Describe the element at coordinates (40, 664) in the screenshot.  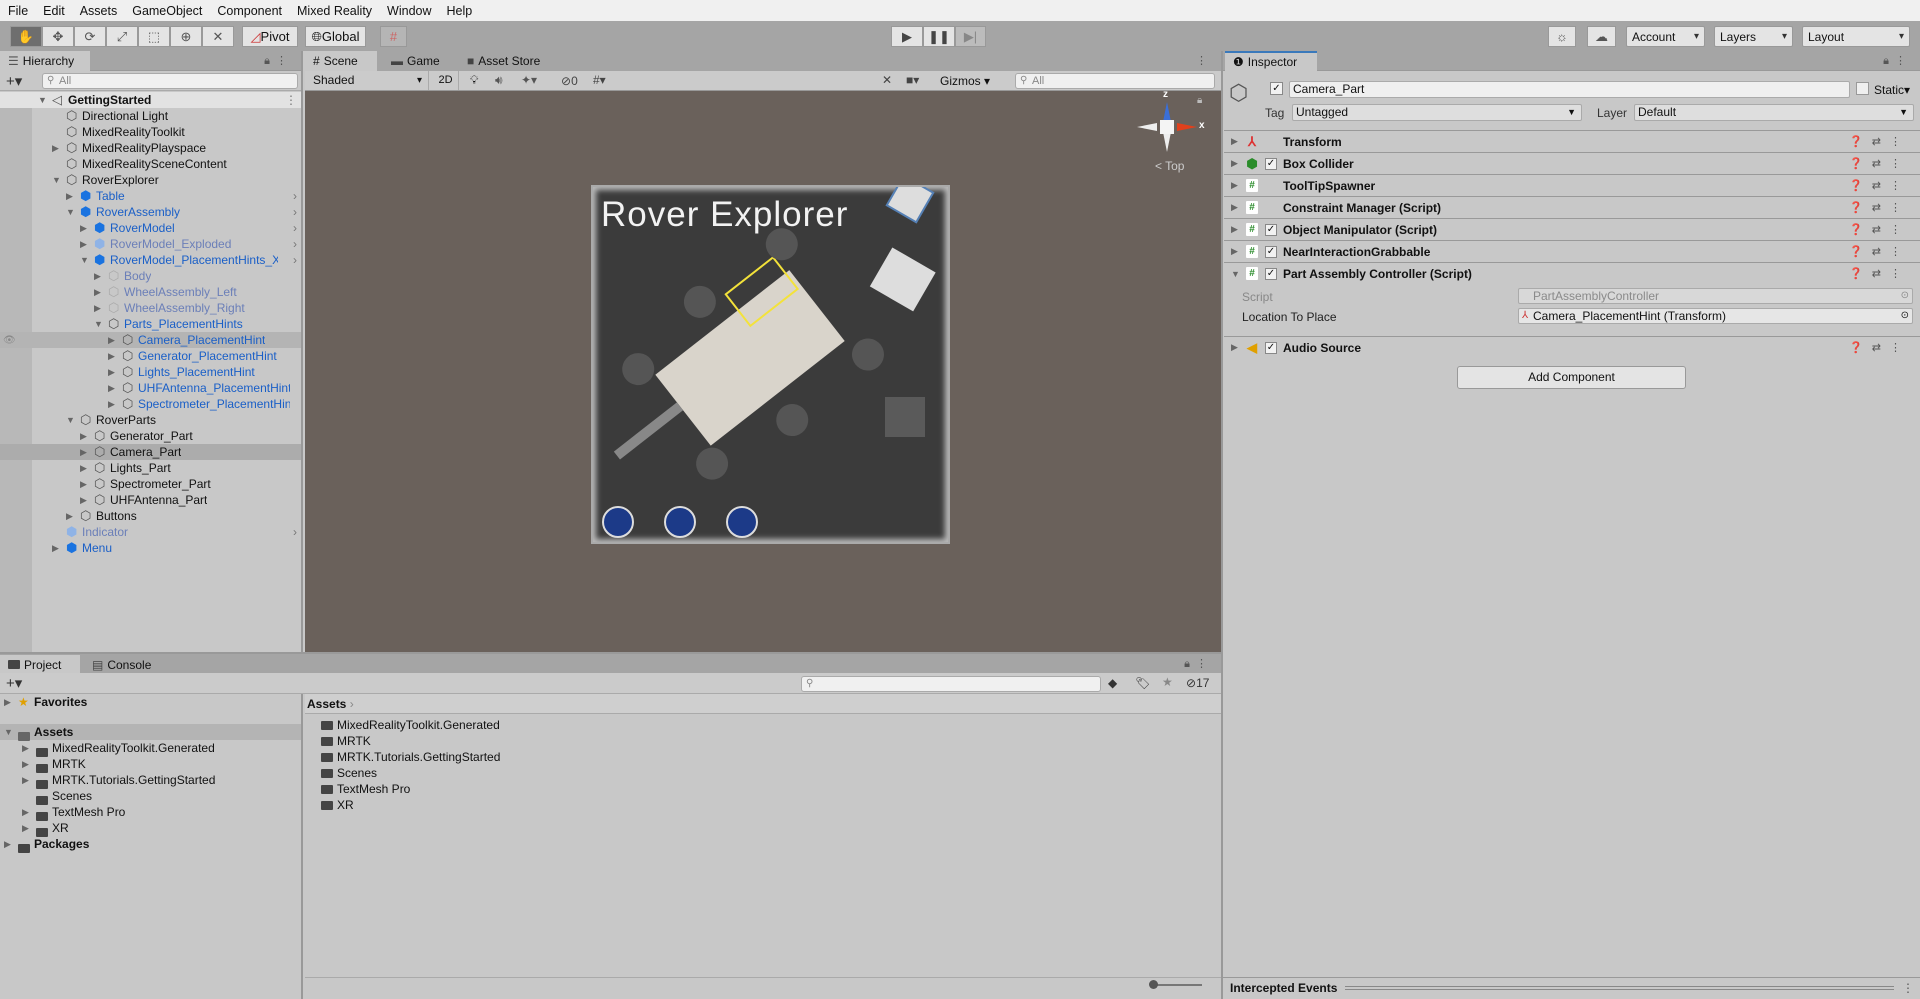
I see `tab-project: Project` at that location.